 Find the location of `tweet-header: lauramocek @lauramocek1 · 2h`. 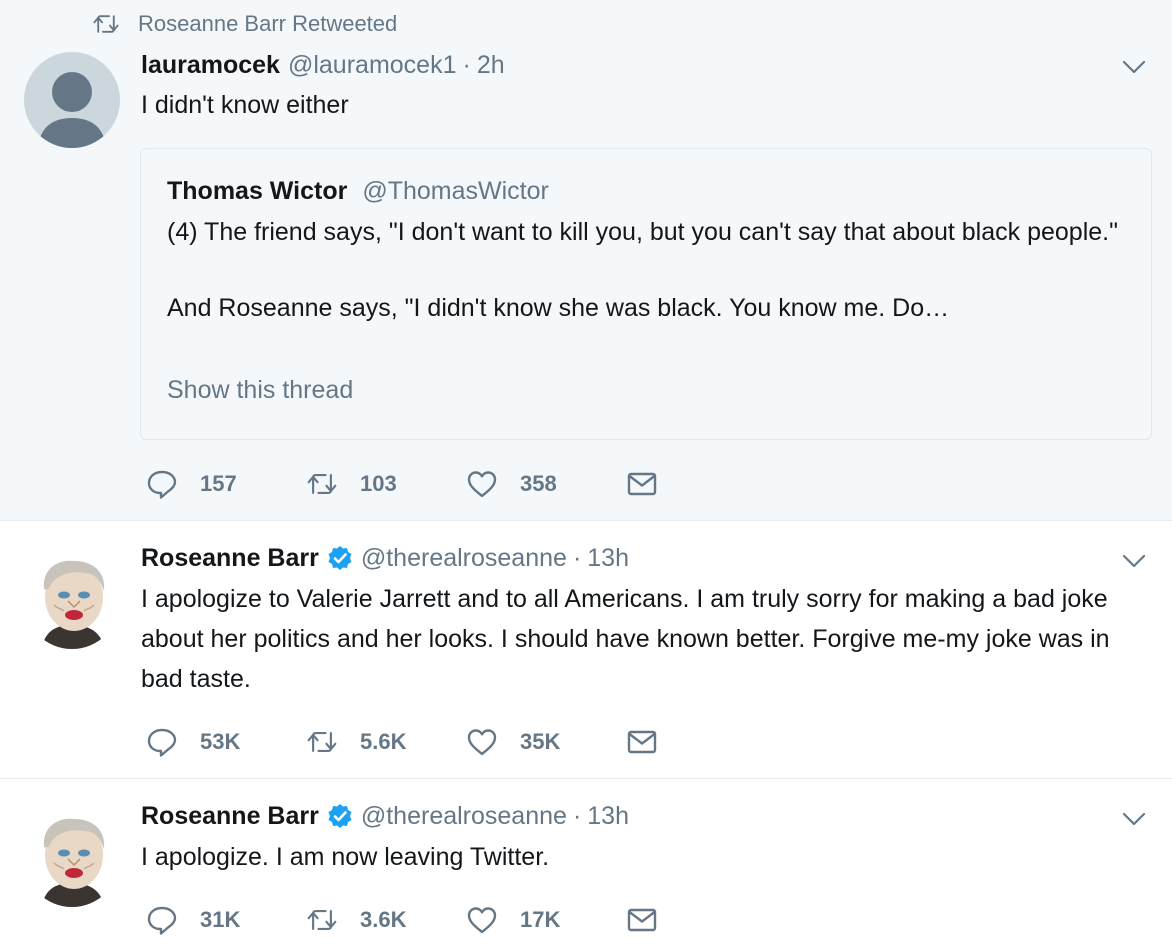

tweet-header: lauramocek @lauramocek1 · 2h is located at coordinates (323, 65).